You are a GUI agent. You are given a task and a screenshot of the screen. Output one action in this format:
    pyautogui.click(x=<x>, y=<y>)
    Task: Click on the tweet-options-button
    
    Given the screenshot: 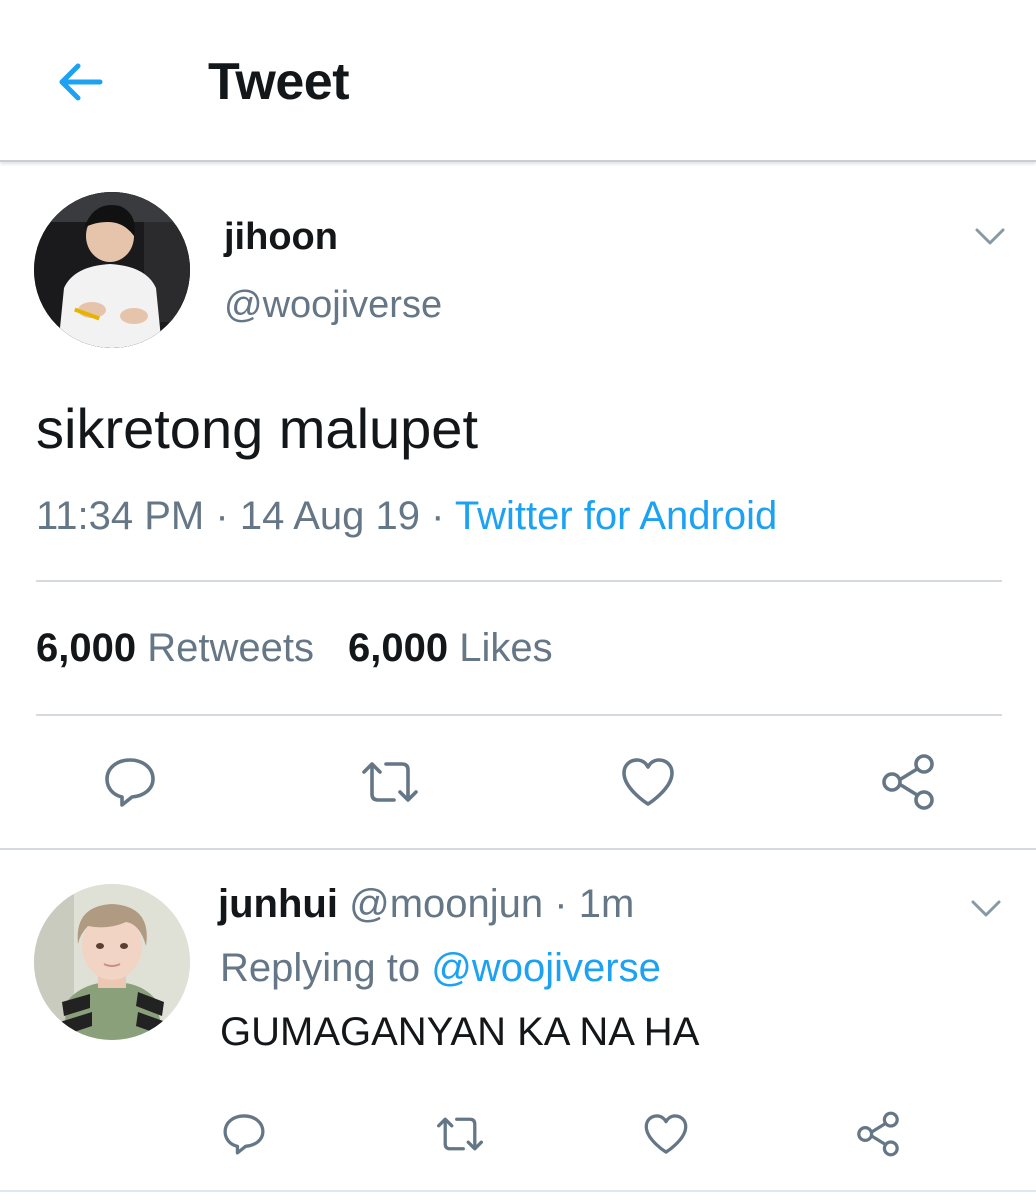 What is the action you would take?
    pyautogui.click(x=990, y=237)
    